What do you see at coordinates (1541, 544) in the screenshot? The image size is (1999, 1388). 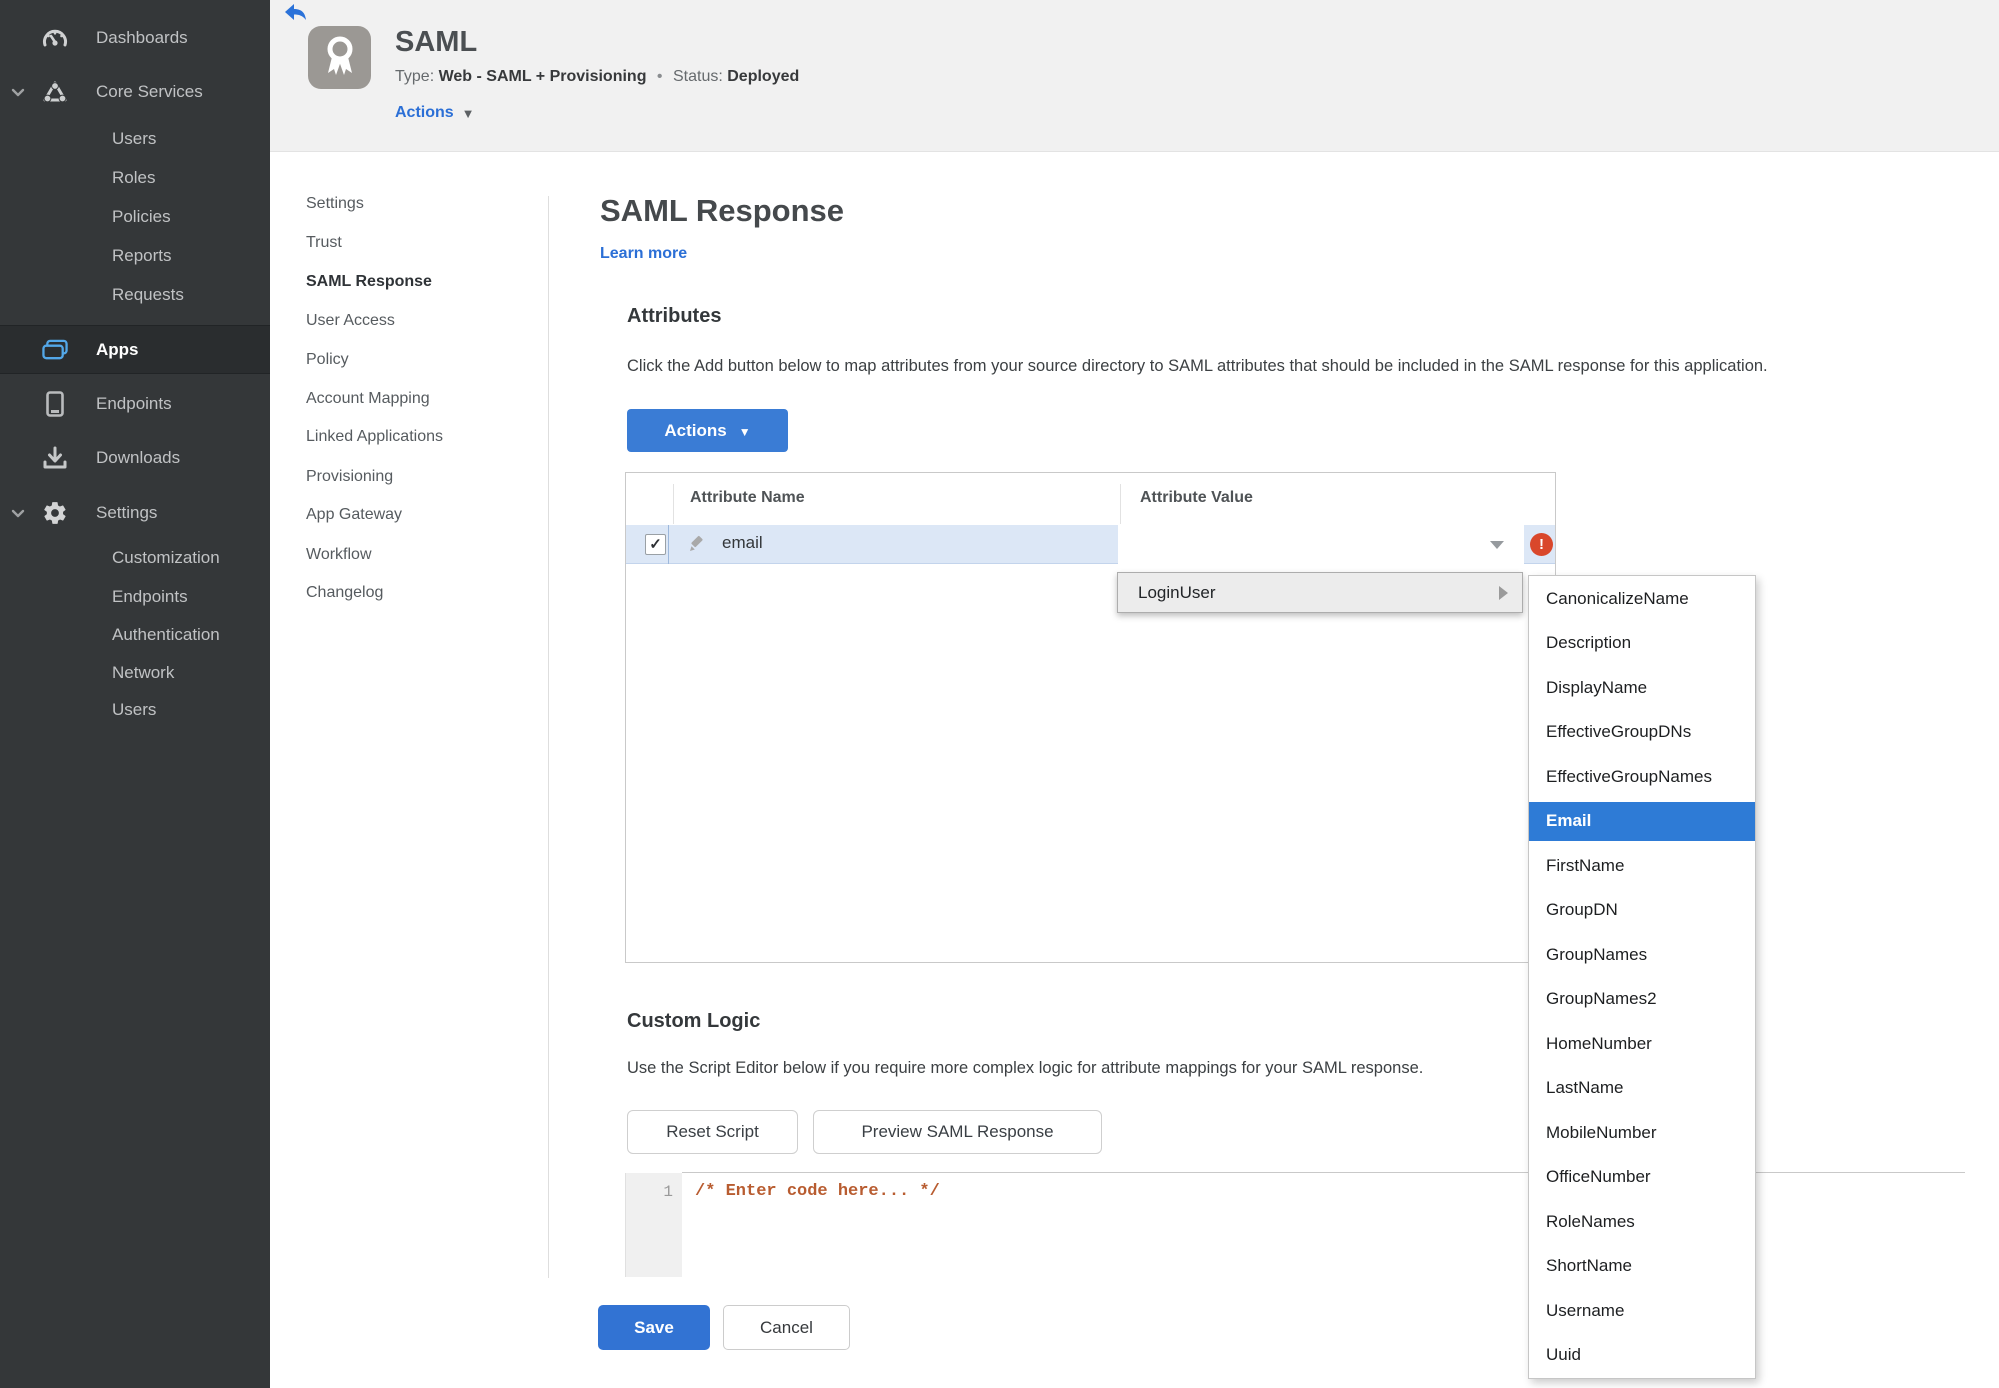 I see `error-mark: !` at bounding box center [1541, 544].